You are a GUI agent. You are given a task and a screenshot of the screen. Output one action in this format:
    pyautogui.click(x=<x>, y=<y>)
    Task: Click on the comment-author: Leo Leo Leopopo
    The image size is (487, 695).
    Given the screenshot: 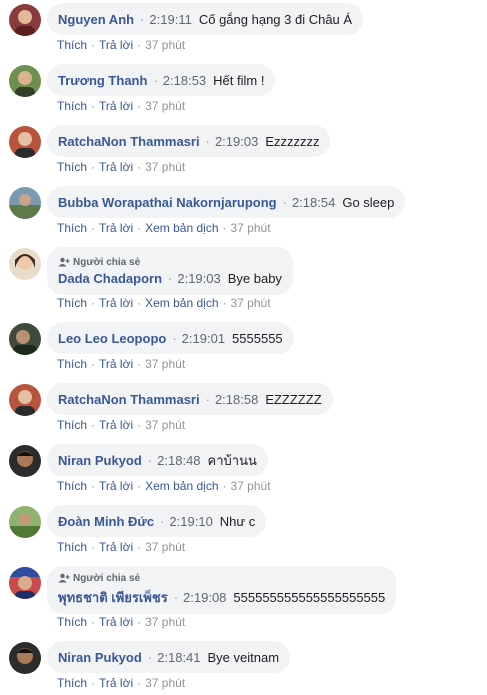 What is the action you would take?
    pyautogui.click(x=112, y=338)
    